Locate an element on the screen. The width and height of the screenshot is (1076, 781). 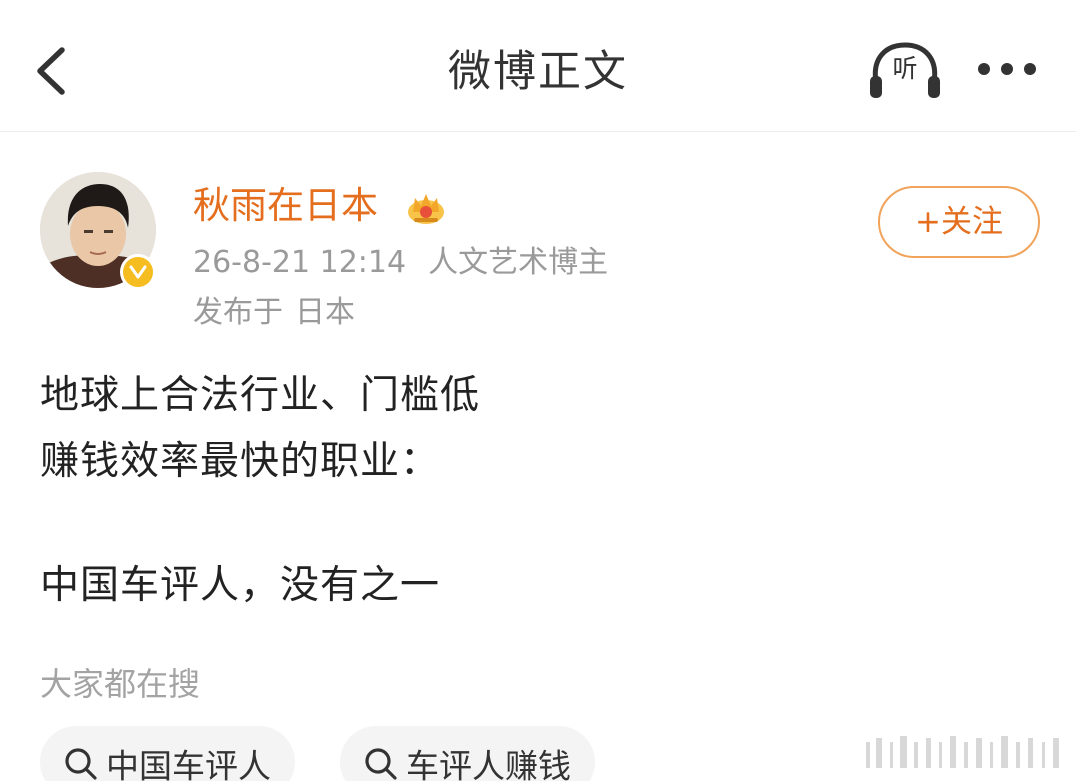
location-prefix: 发布于 is located at coordinates (238, 312).